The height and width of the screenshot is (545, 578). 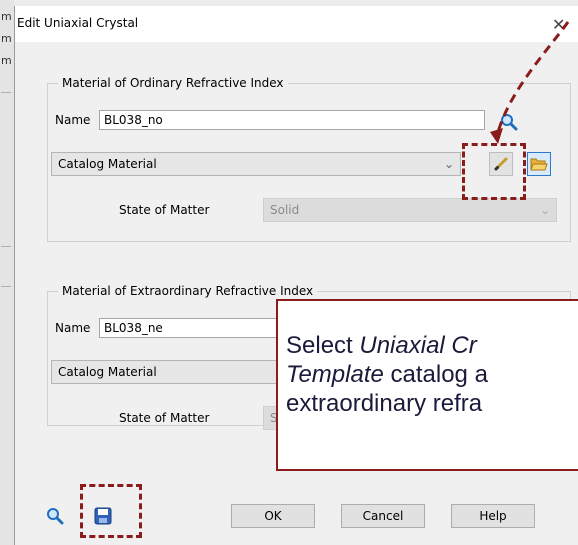 I want to click on ok-button: OK, so click(x=273, y=516).